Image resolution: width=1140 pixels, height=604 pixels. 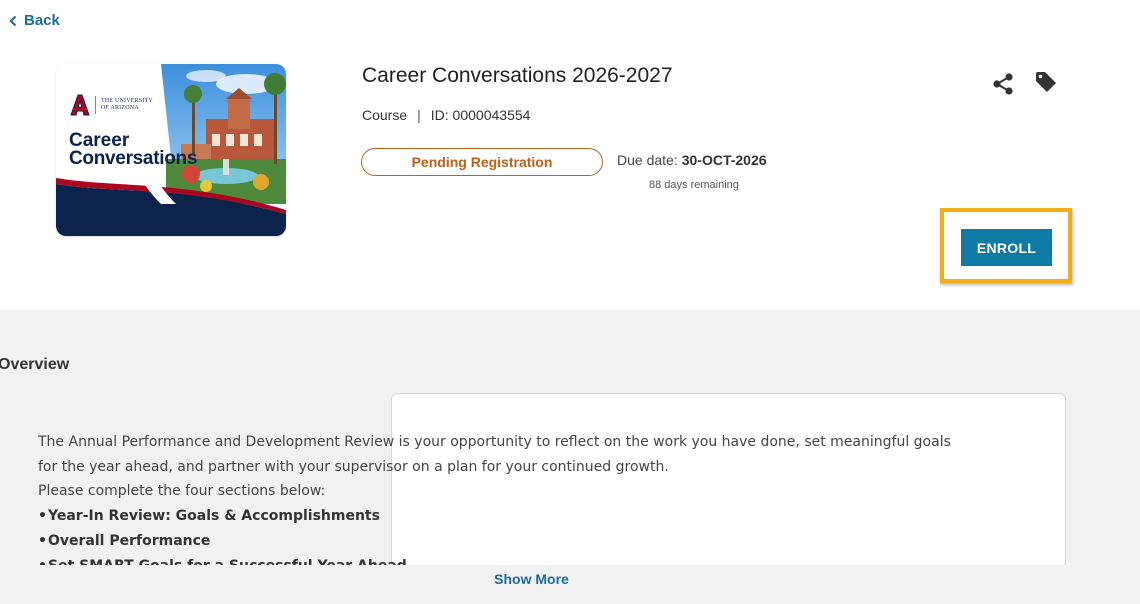 I want to click on overview-heading: Overview, so click(x=35, y=364).